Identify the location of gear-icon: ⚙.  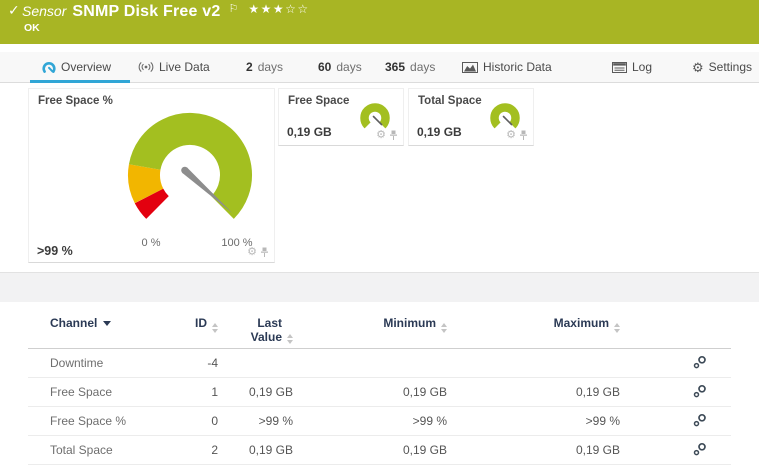
(698, 67).